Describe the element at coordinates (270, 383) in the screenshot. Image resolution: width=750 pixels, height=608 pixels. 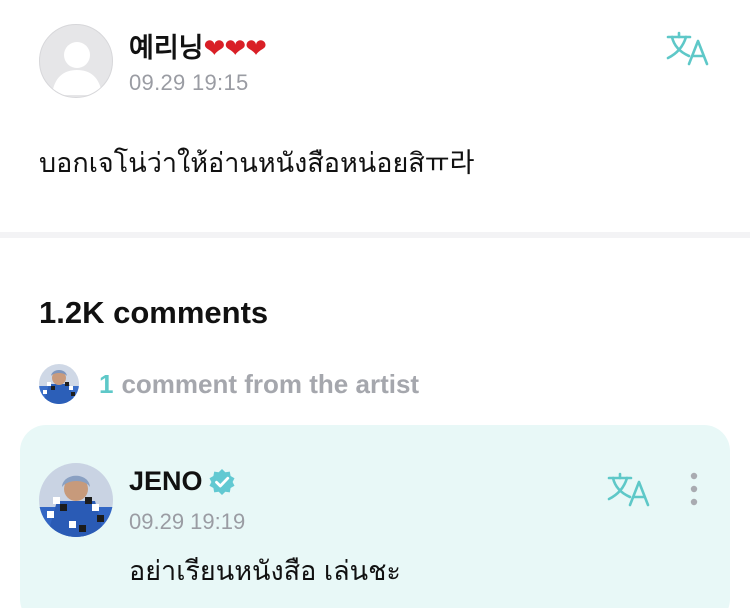
I see `artist-comment-label: comment from the artist` at that location.